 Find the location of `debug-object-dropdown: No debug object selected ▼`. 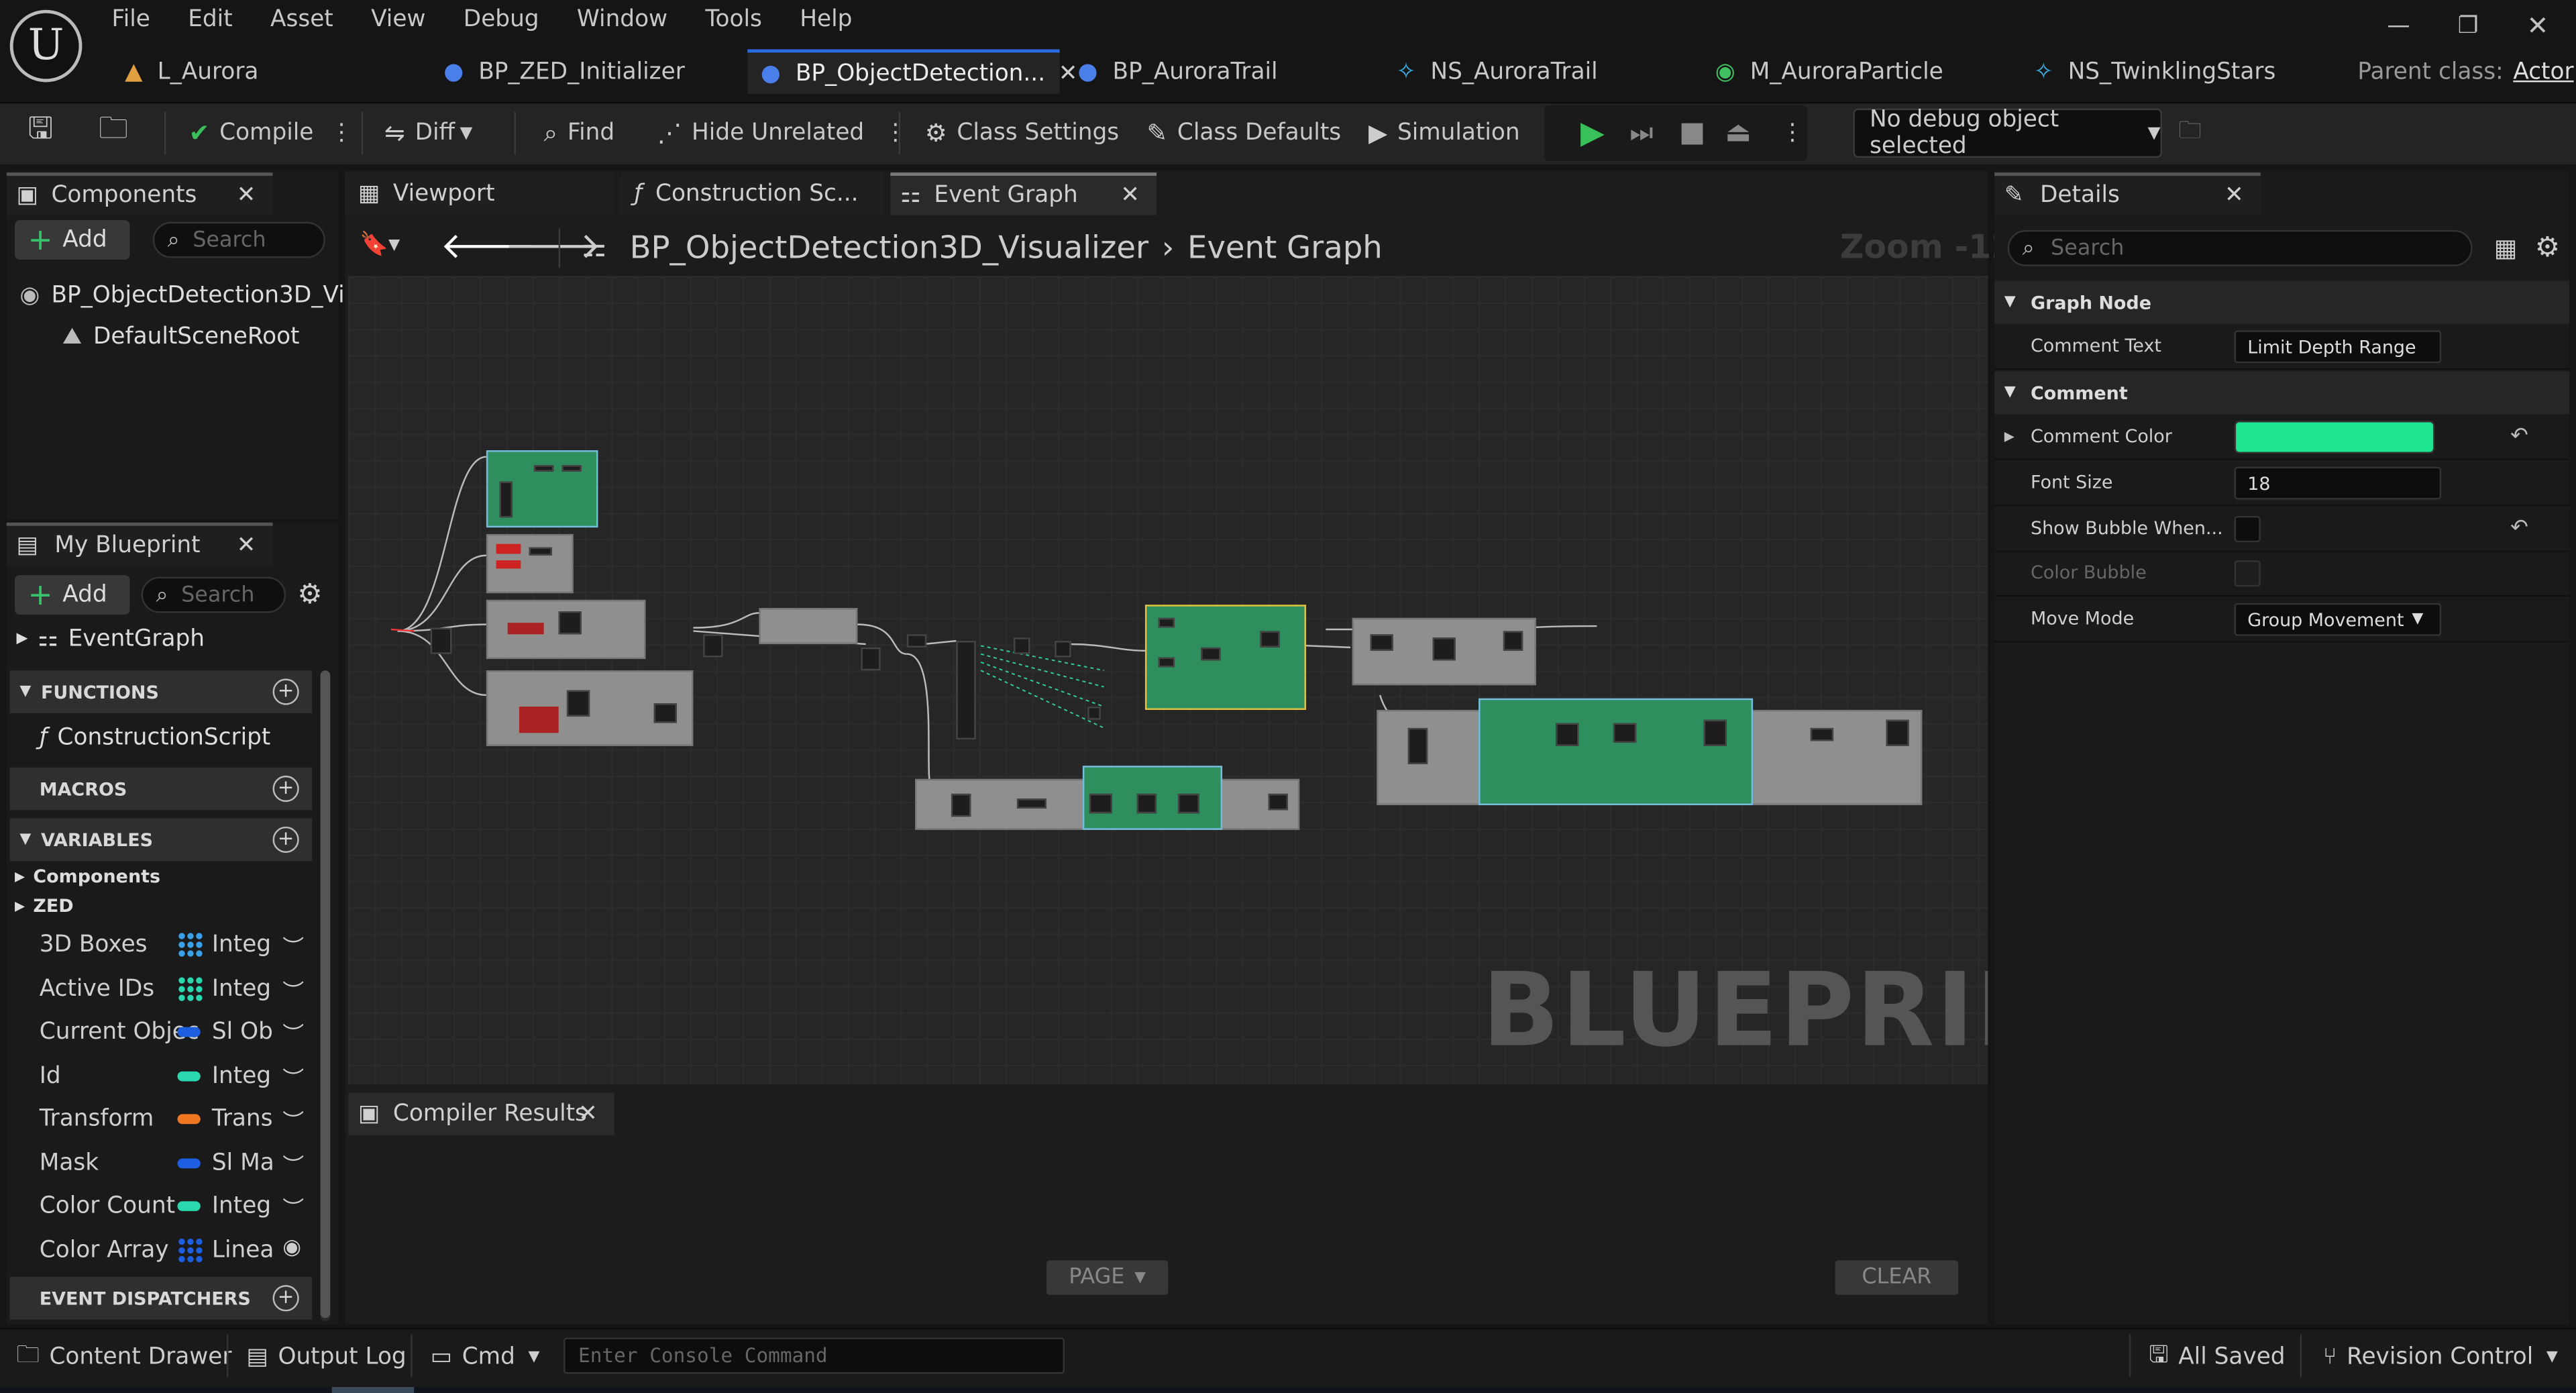

debug-object-dropdown: No debug object selected ▼ is located at coordinates (2007, 133).